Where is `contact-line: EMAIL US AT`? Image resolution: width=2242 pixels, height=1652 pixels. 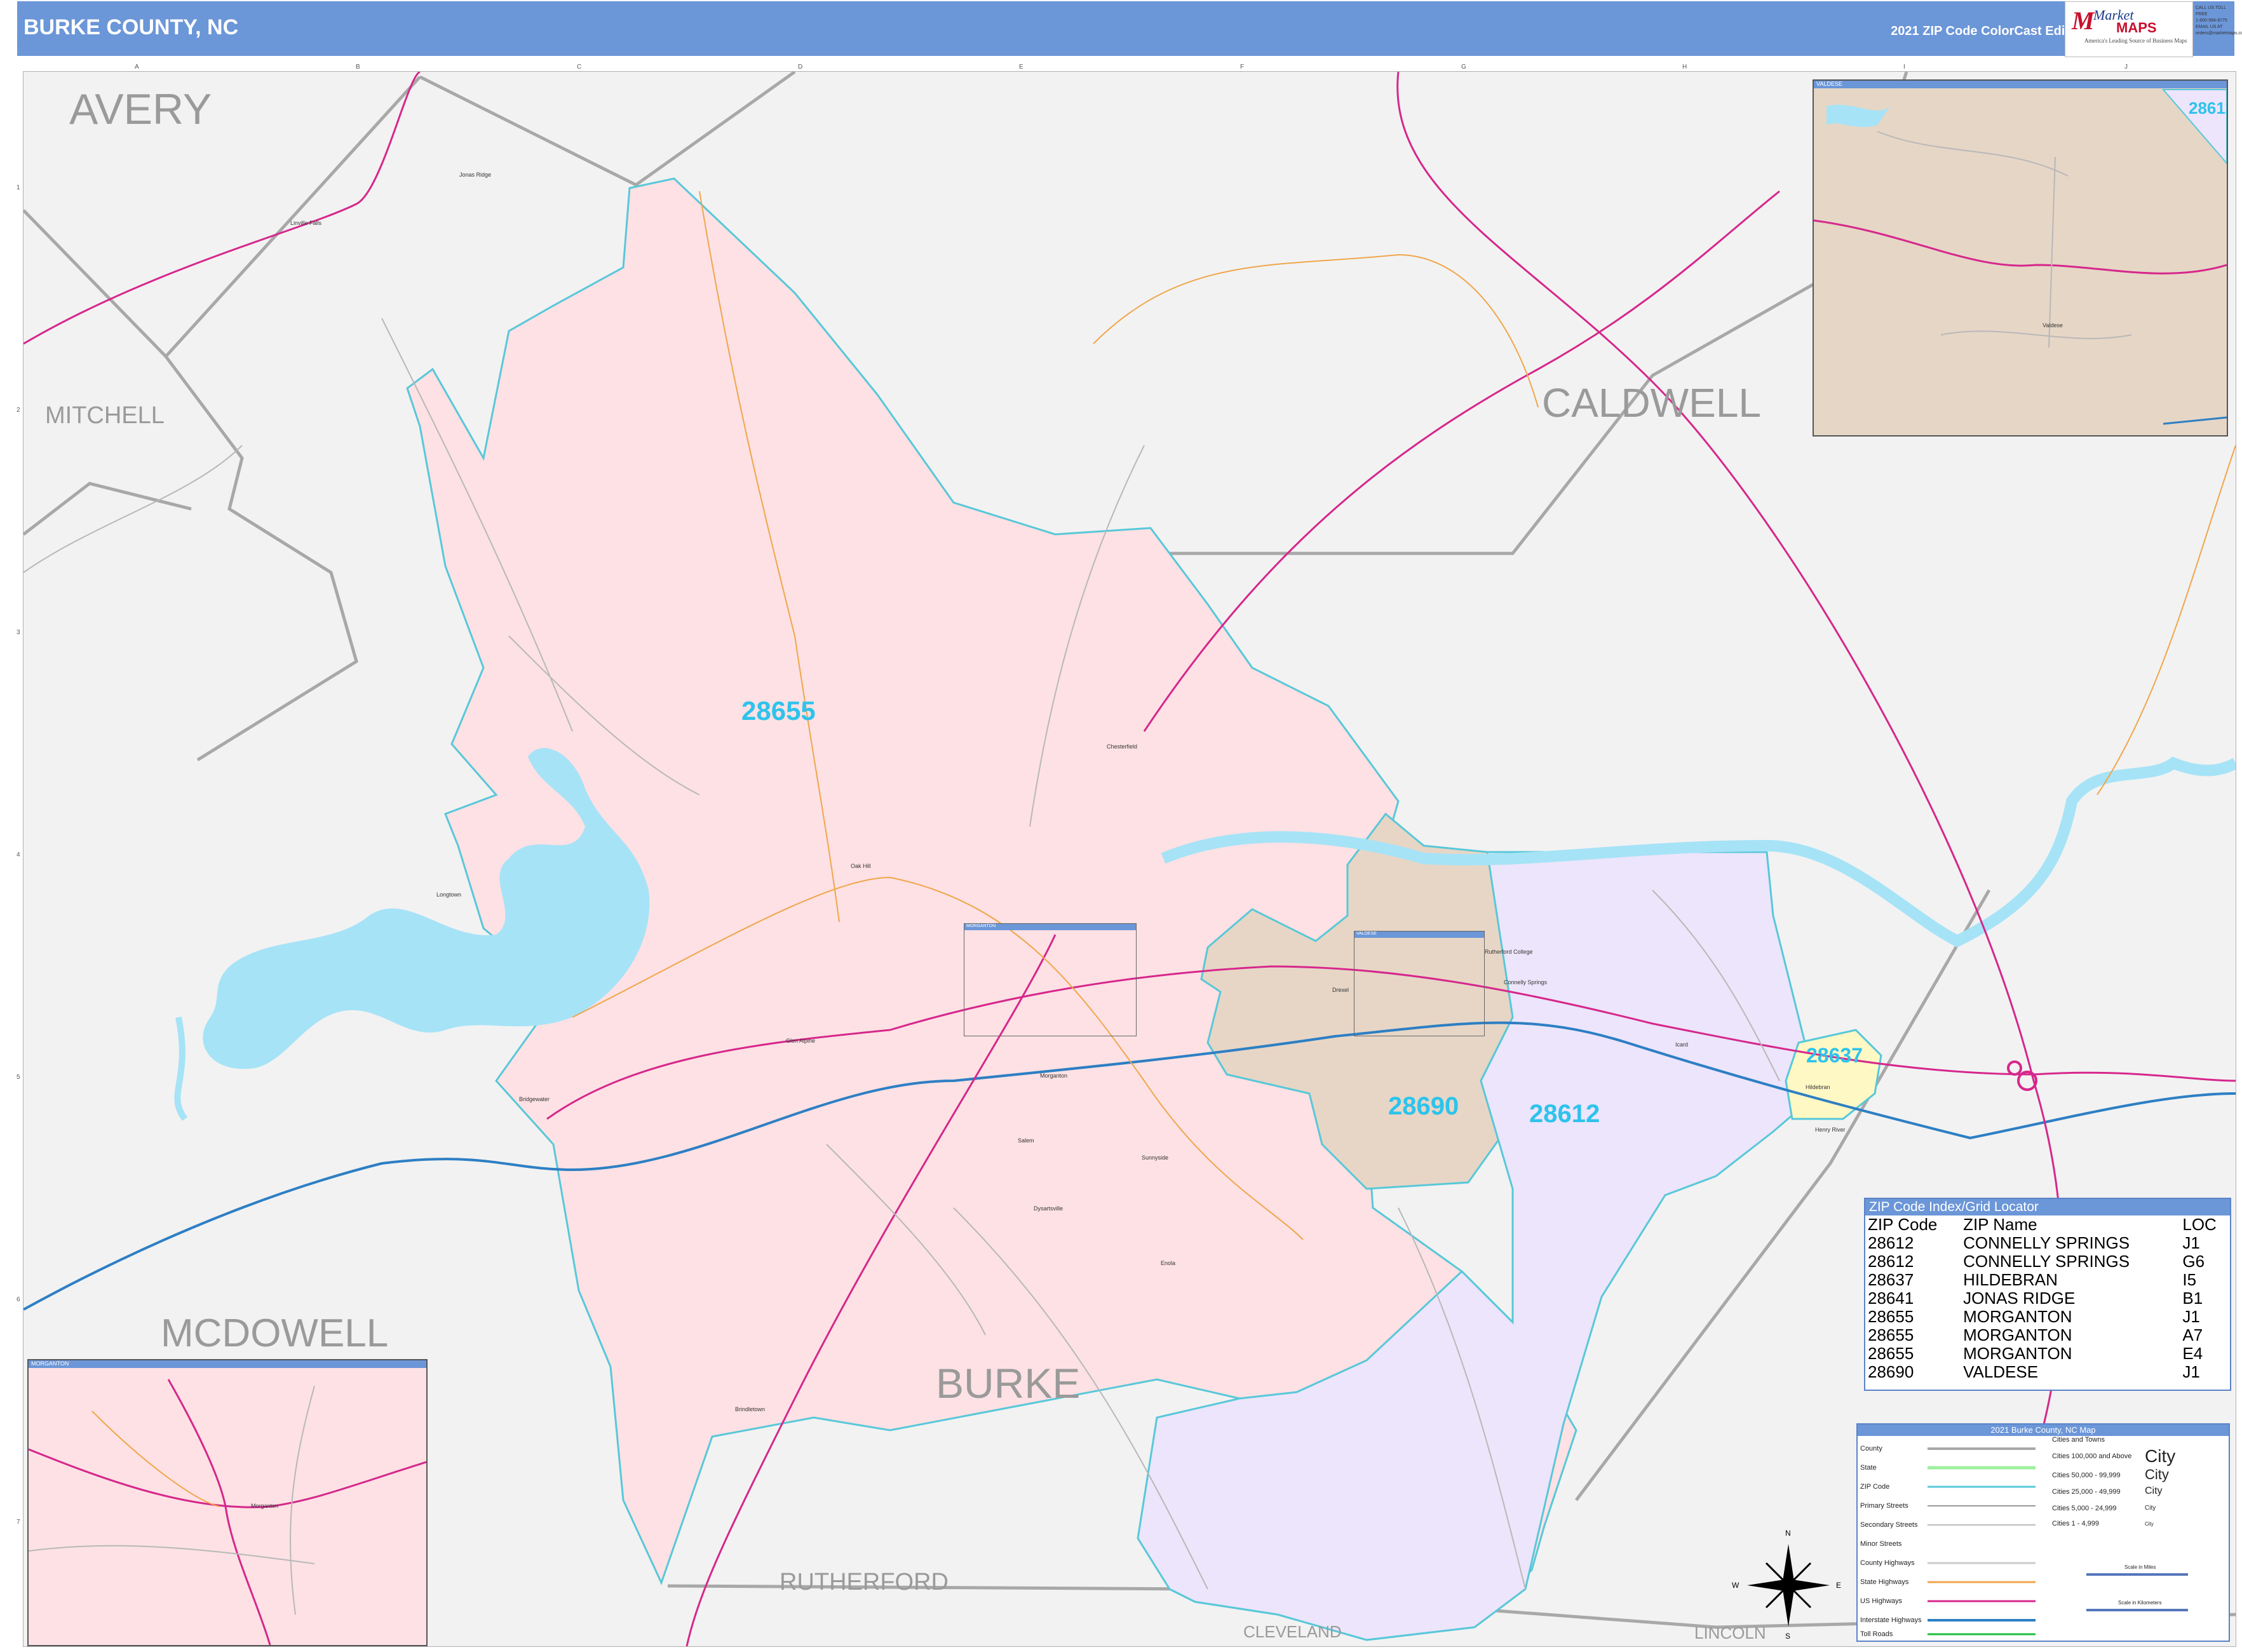 contact-line: EMAIL US AT is located at coordinates (2209, 27).